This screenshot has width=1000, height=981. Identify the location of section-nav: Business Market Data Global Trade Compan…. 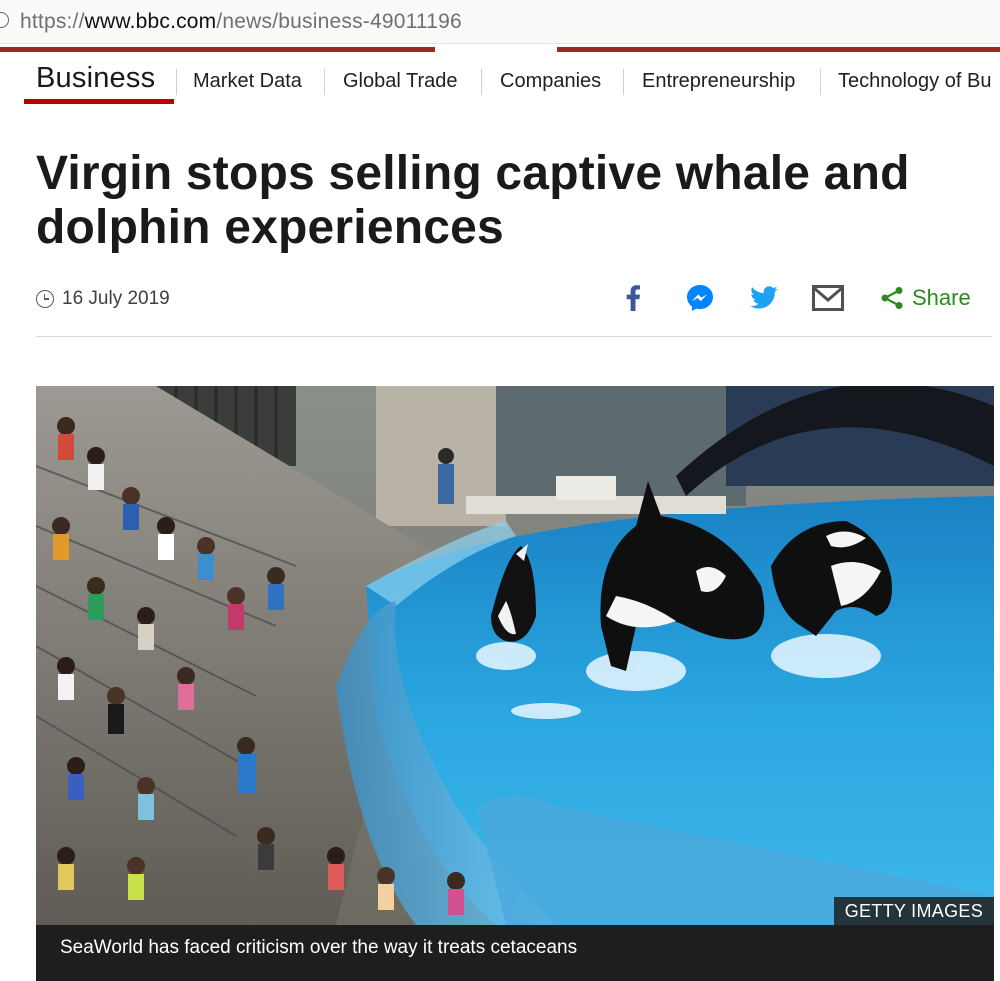
(500, 80).